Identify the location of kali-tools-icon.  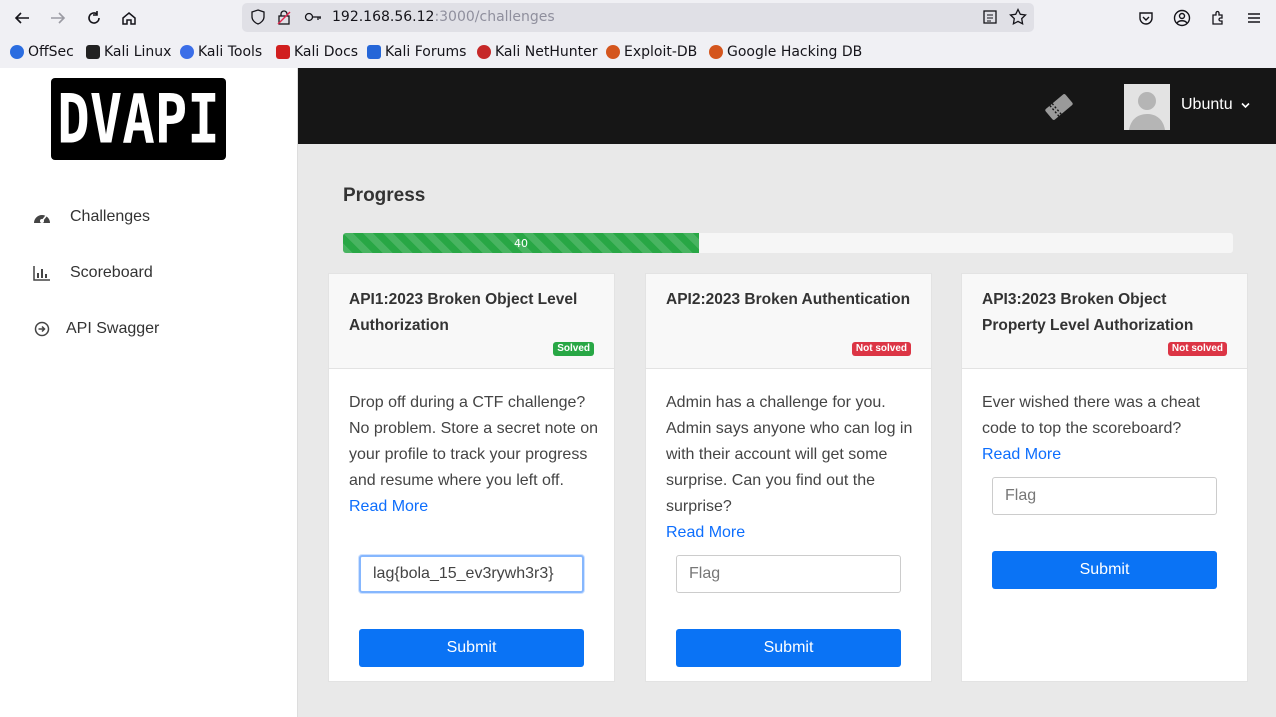
(187, 52).